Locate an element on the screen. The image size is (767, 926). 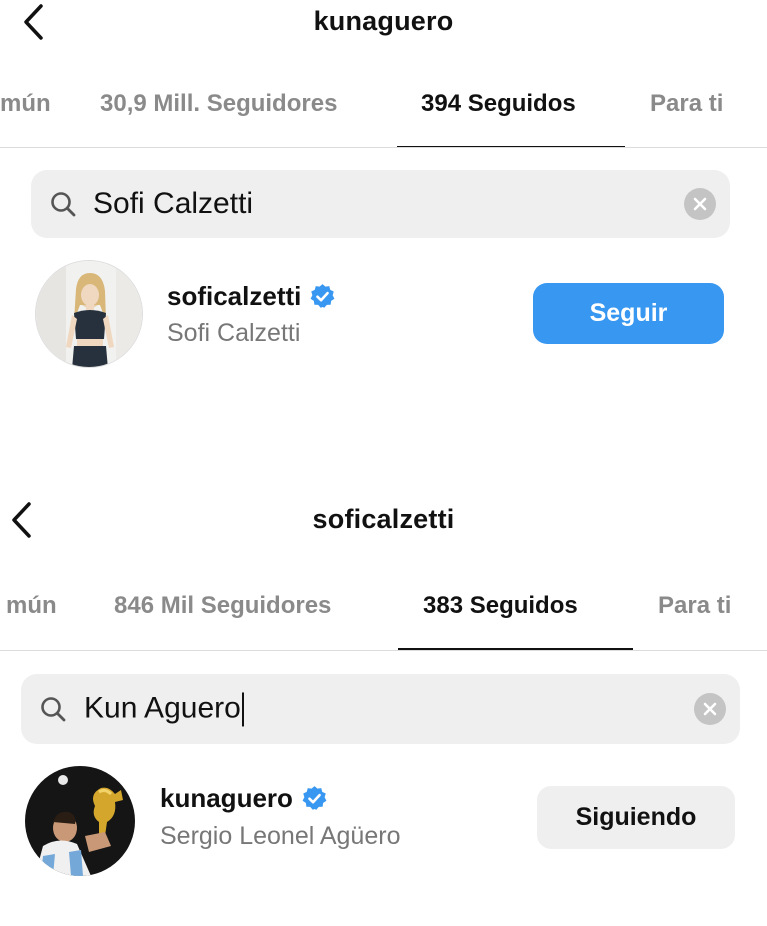
user-result-row: kunaguero Sergio Leonel Agüero Siguiendo is located at coordinates (383, 822).